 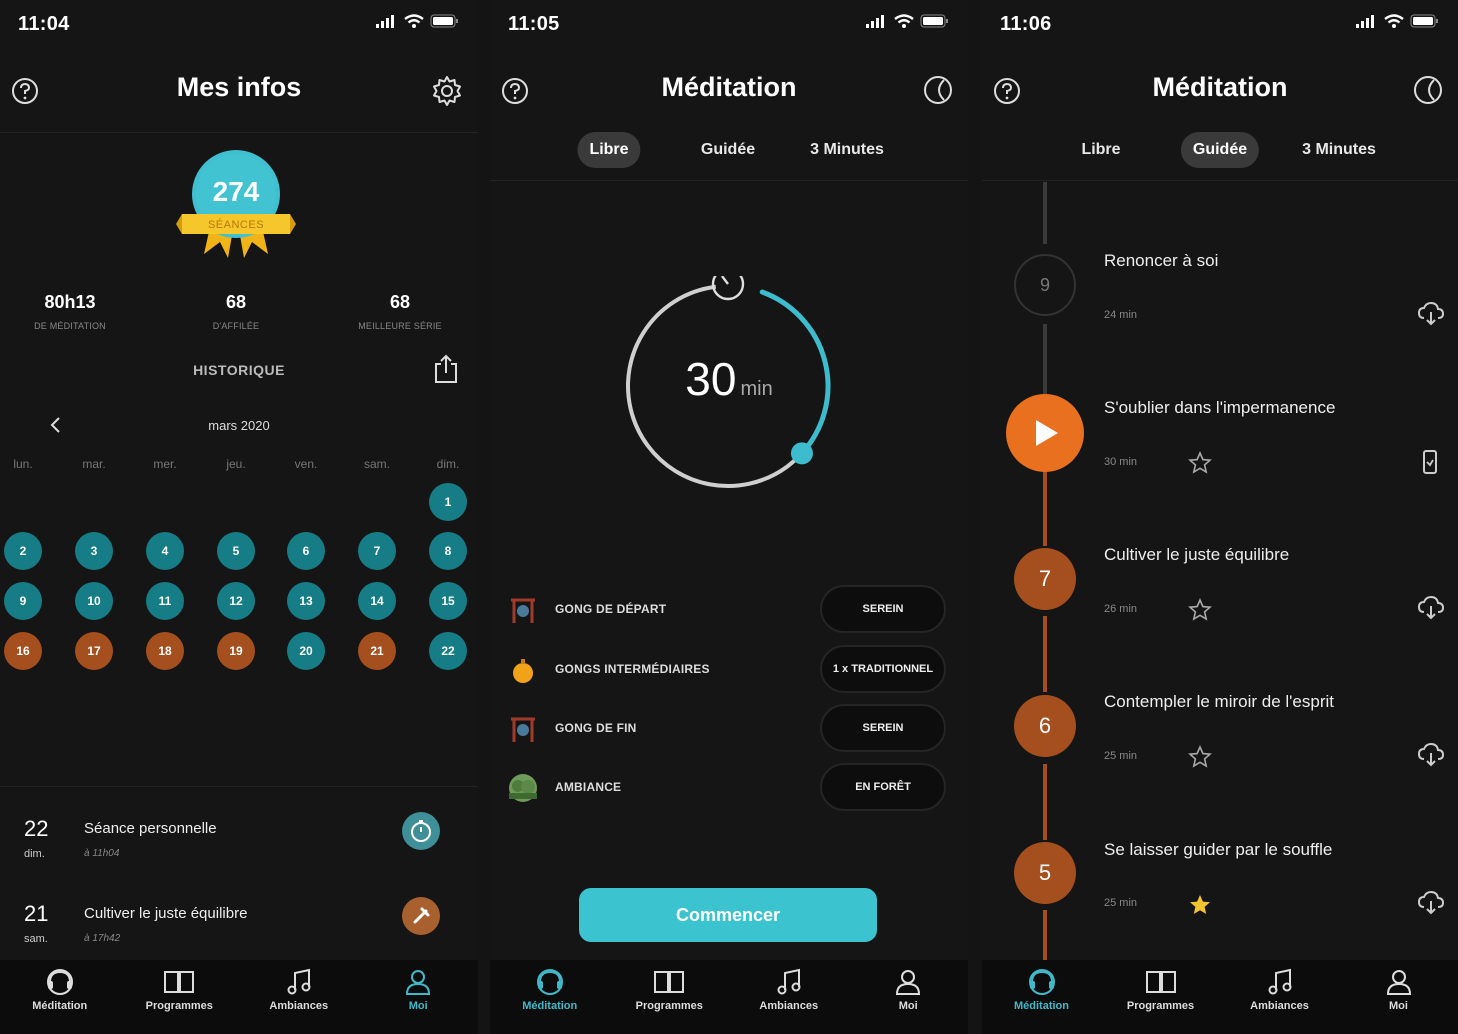 I want to click on calendar-day: 17, so click(x=94, y=651).